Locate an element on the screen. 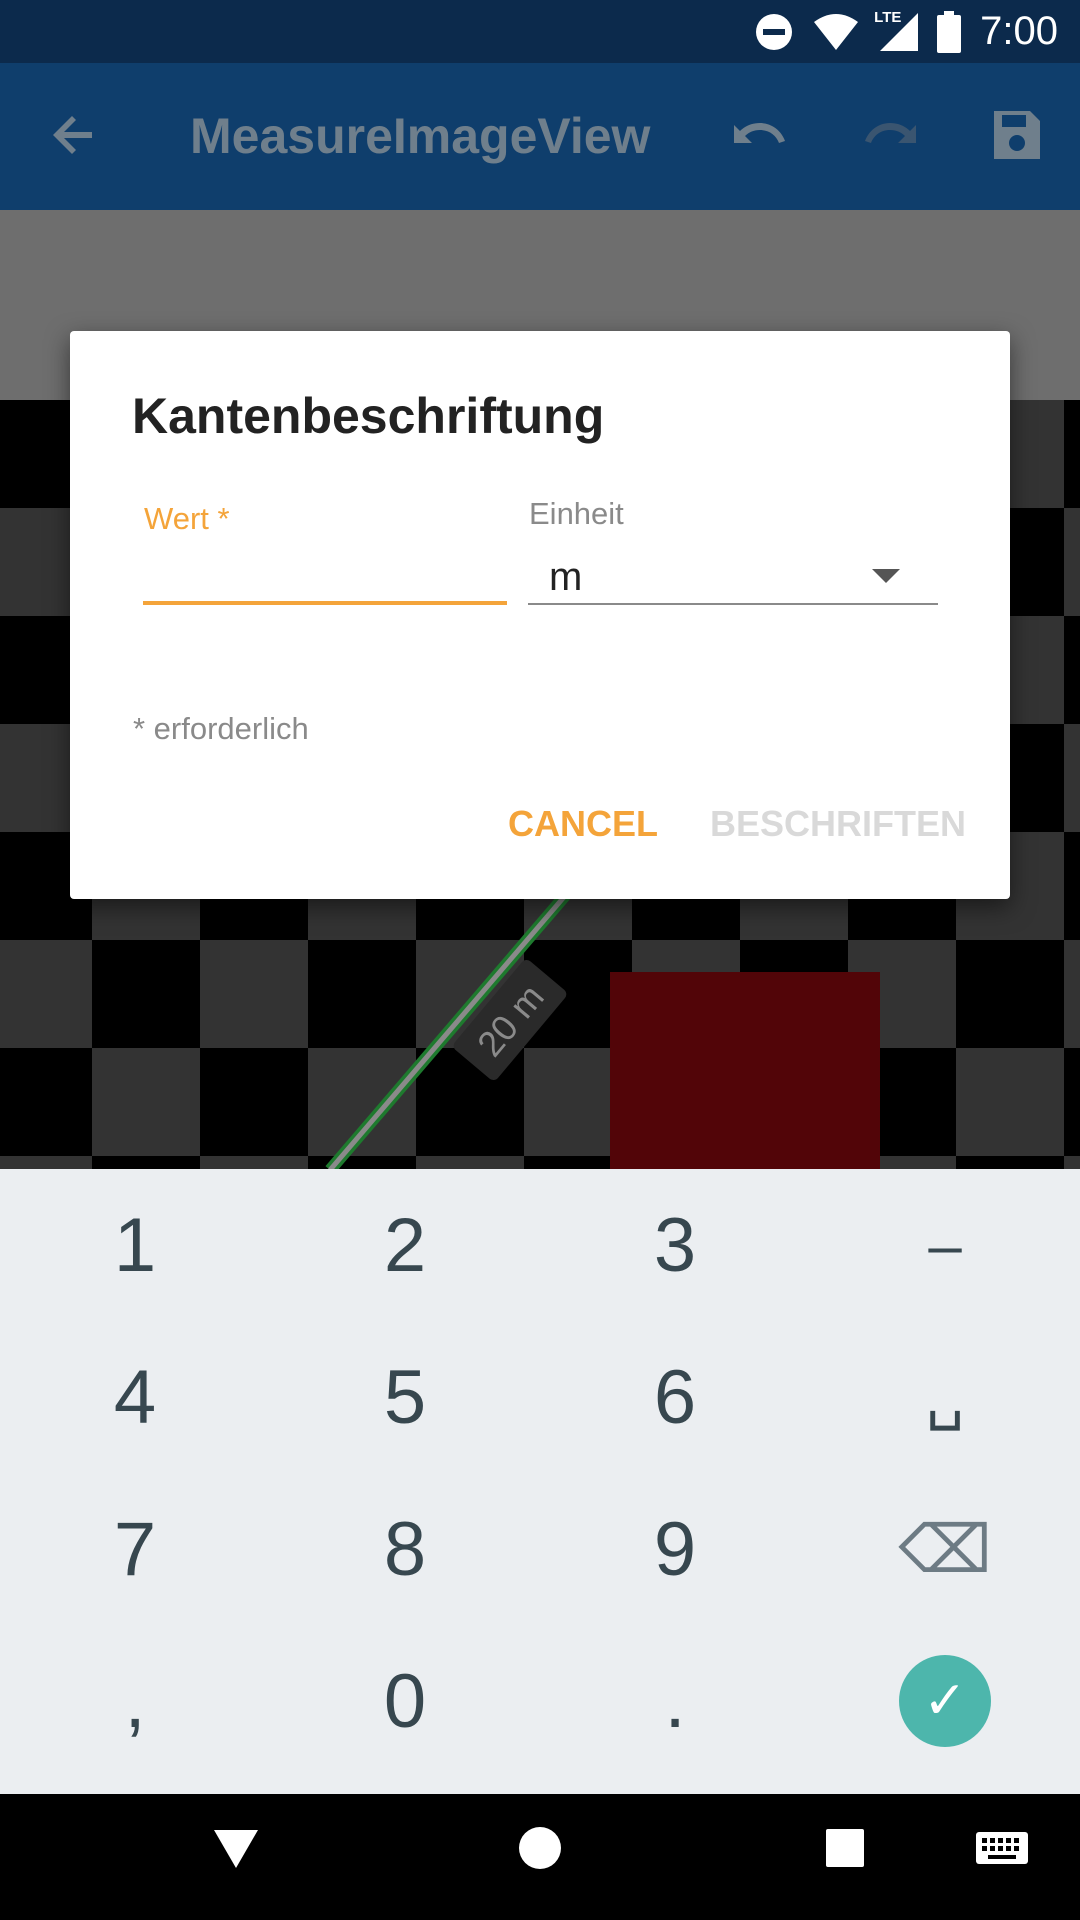  keyboard-icon is located at coordinates (1002, 1848).